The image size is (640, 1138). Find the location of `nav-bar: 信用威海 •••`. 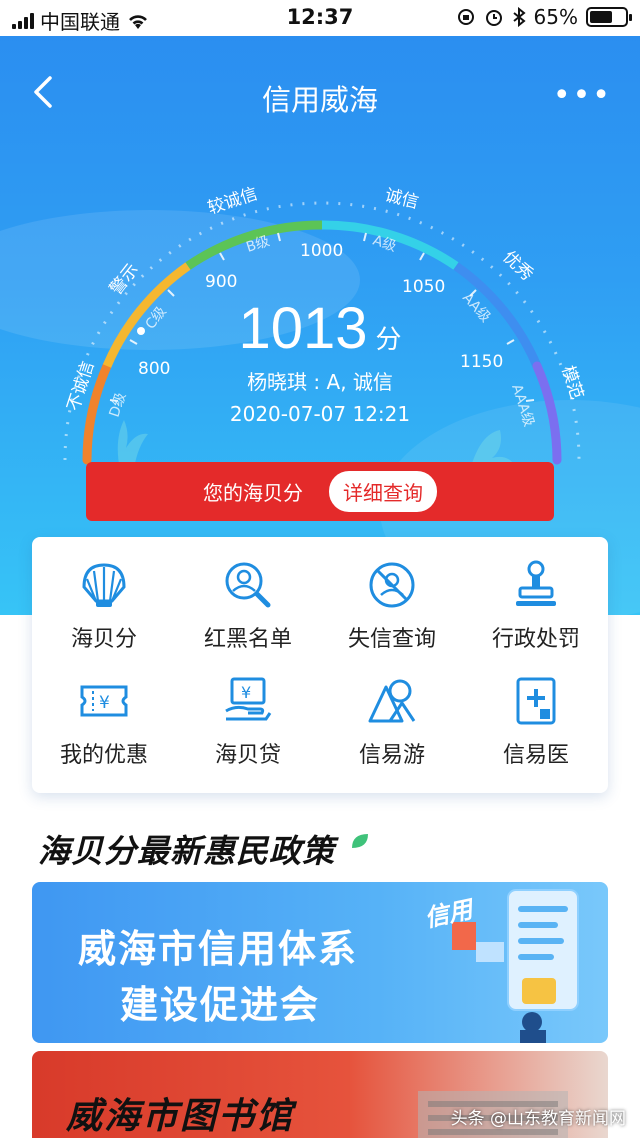

nav-bar: 信用威海 ••• is located at coordinates (320, 95).